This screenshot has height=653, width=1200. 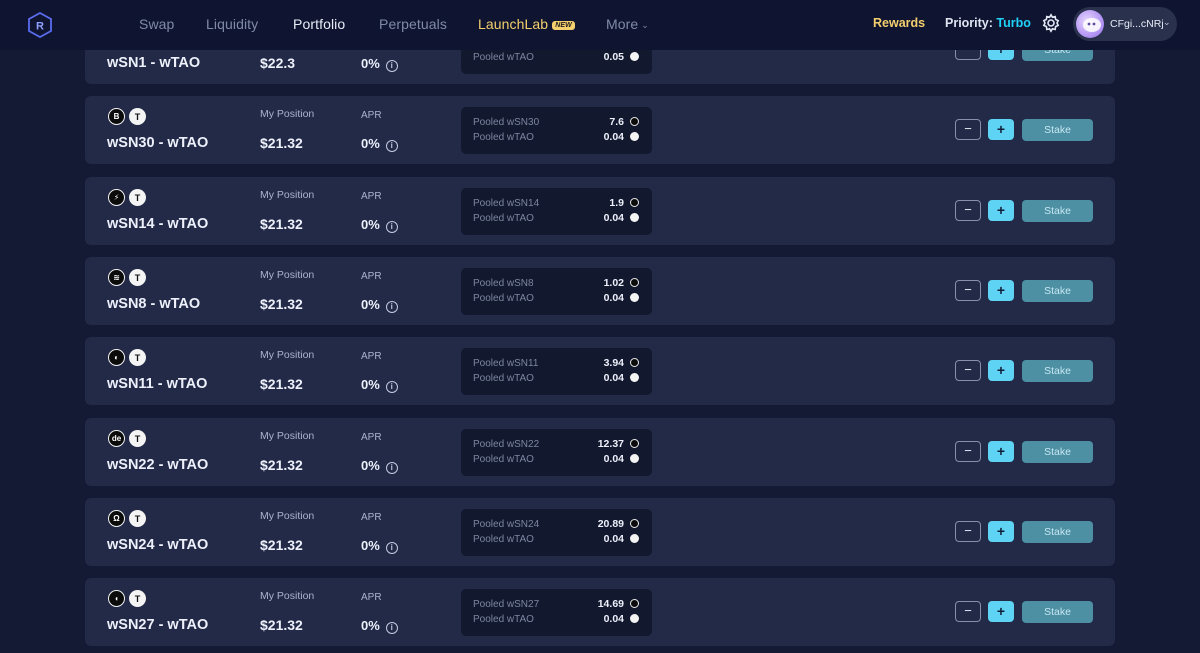 What do you see at coordinates (156, 24) in the screenshot?
I see `nav-swap: Swap` at bounding box center [156, 24].